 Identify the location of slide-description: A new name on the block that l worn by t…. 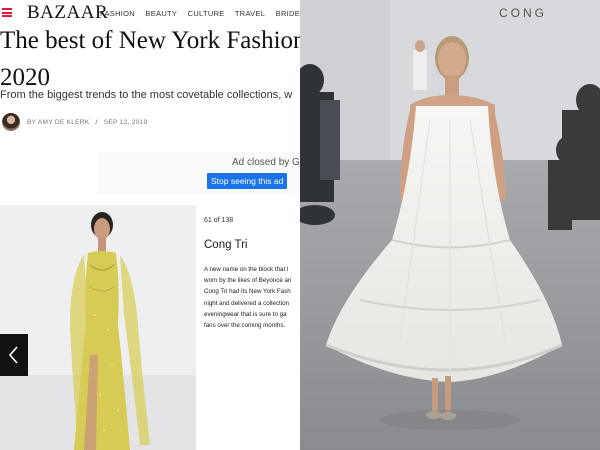
(252, 297).